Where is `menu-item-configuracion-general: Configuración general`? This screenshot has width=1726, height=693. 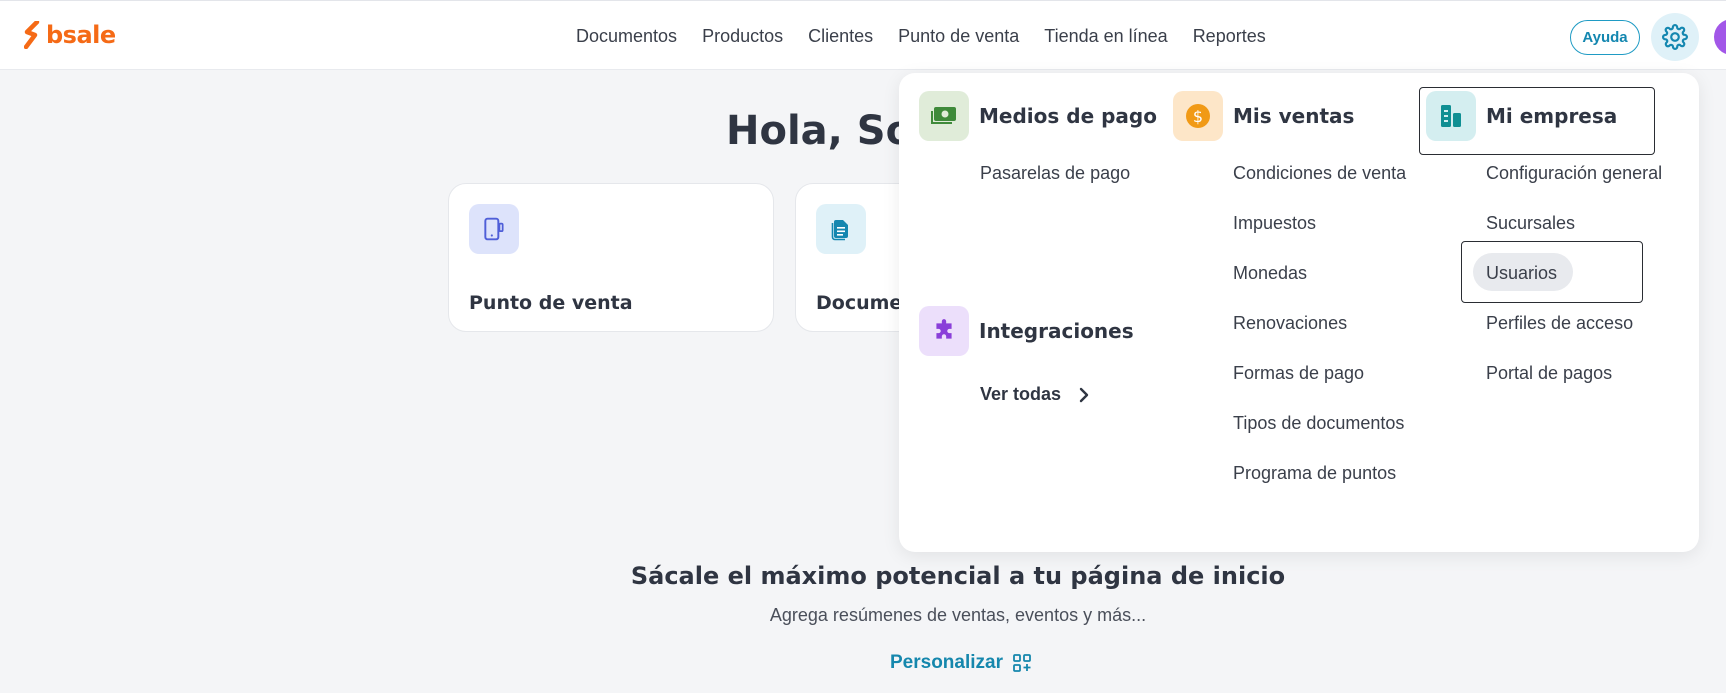 menu-item-configuracion-general: Configuración general is located at coordinates (1574, 173).